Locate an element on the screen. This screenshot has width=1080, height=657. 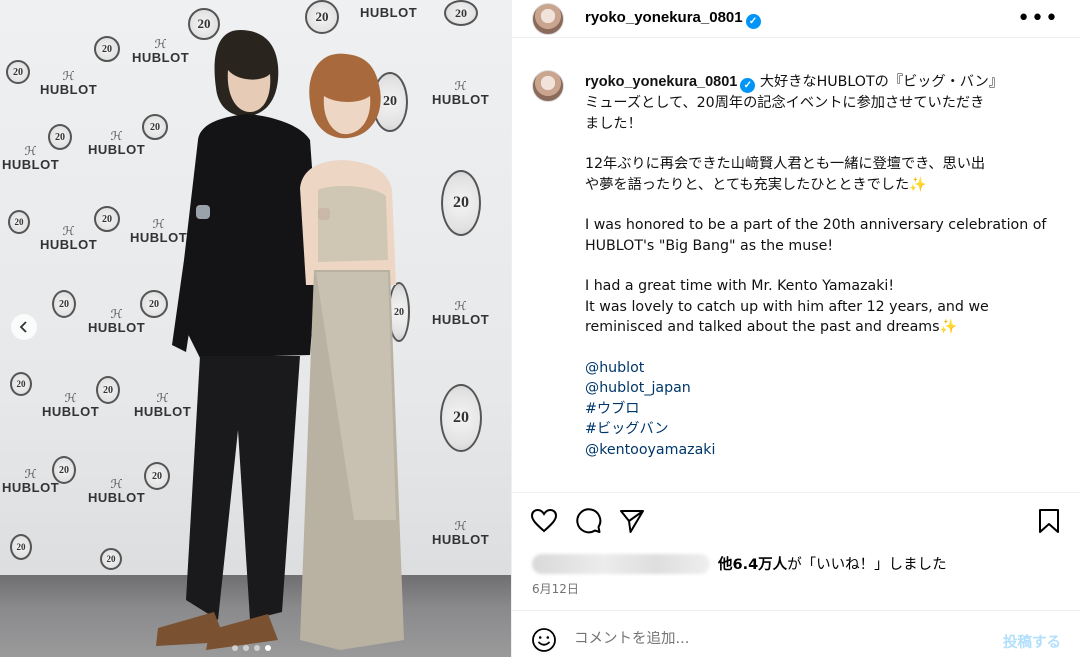
post-comment-button: 投稿する is located at coordinates (1032, 641).